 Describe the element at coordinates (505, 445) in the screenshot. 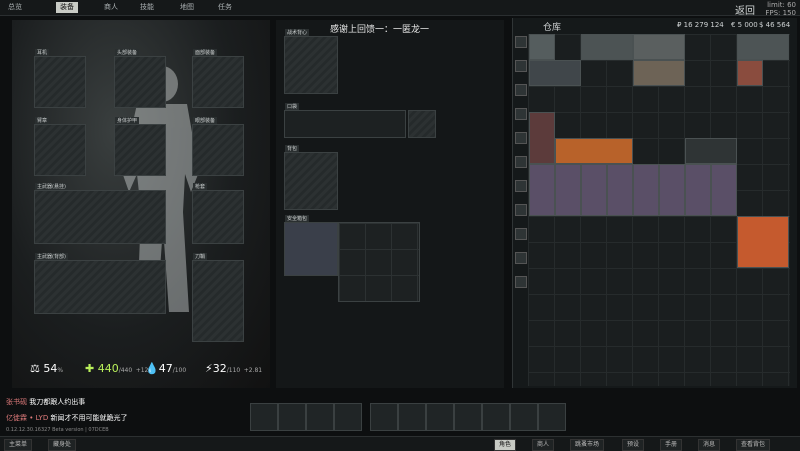

I see `character-button: 角色` at that location.